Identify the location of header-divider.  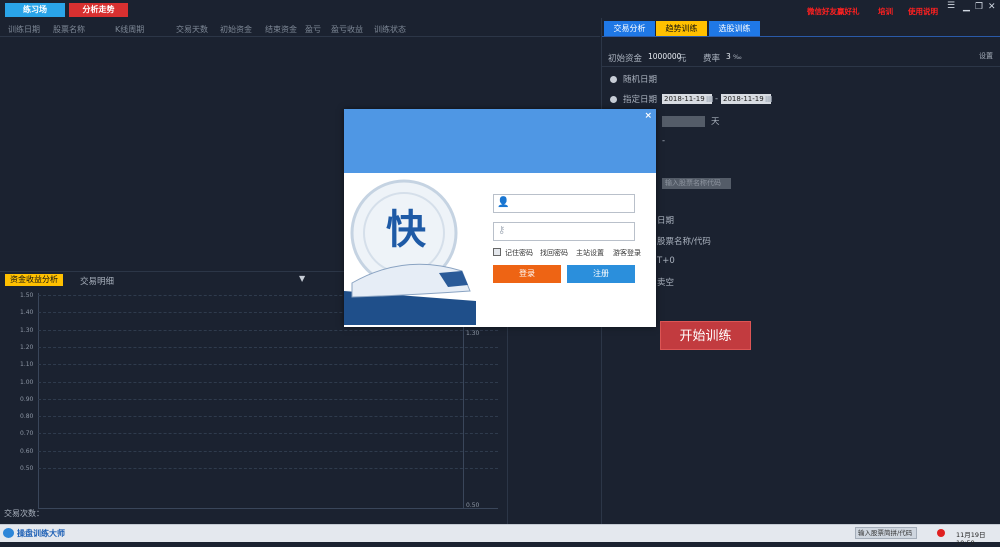
(300, 36).